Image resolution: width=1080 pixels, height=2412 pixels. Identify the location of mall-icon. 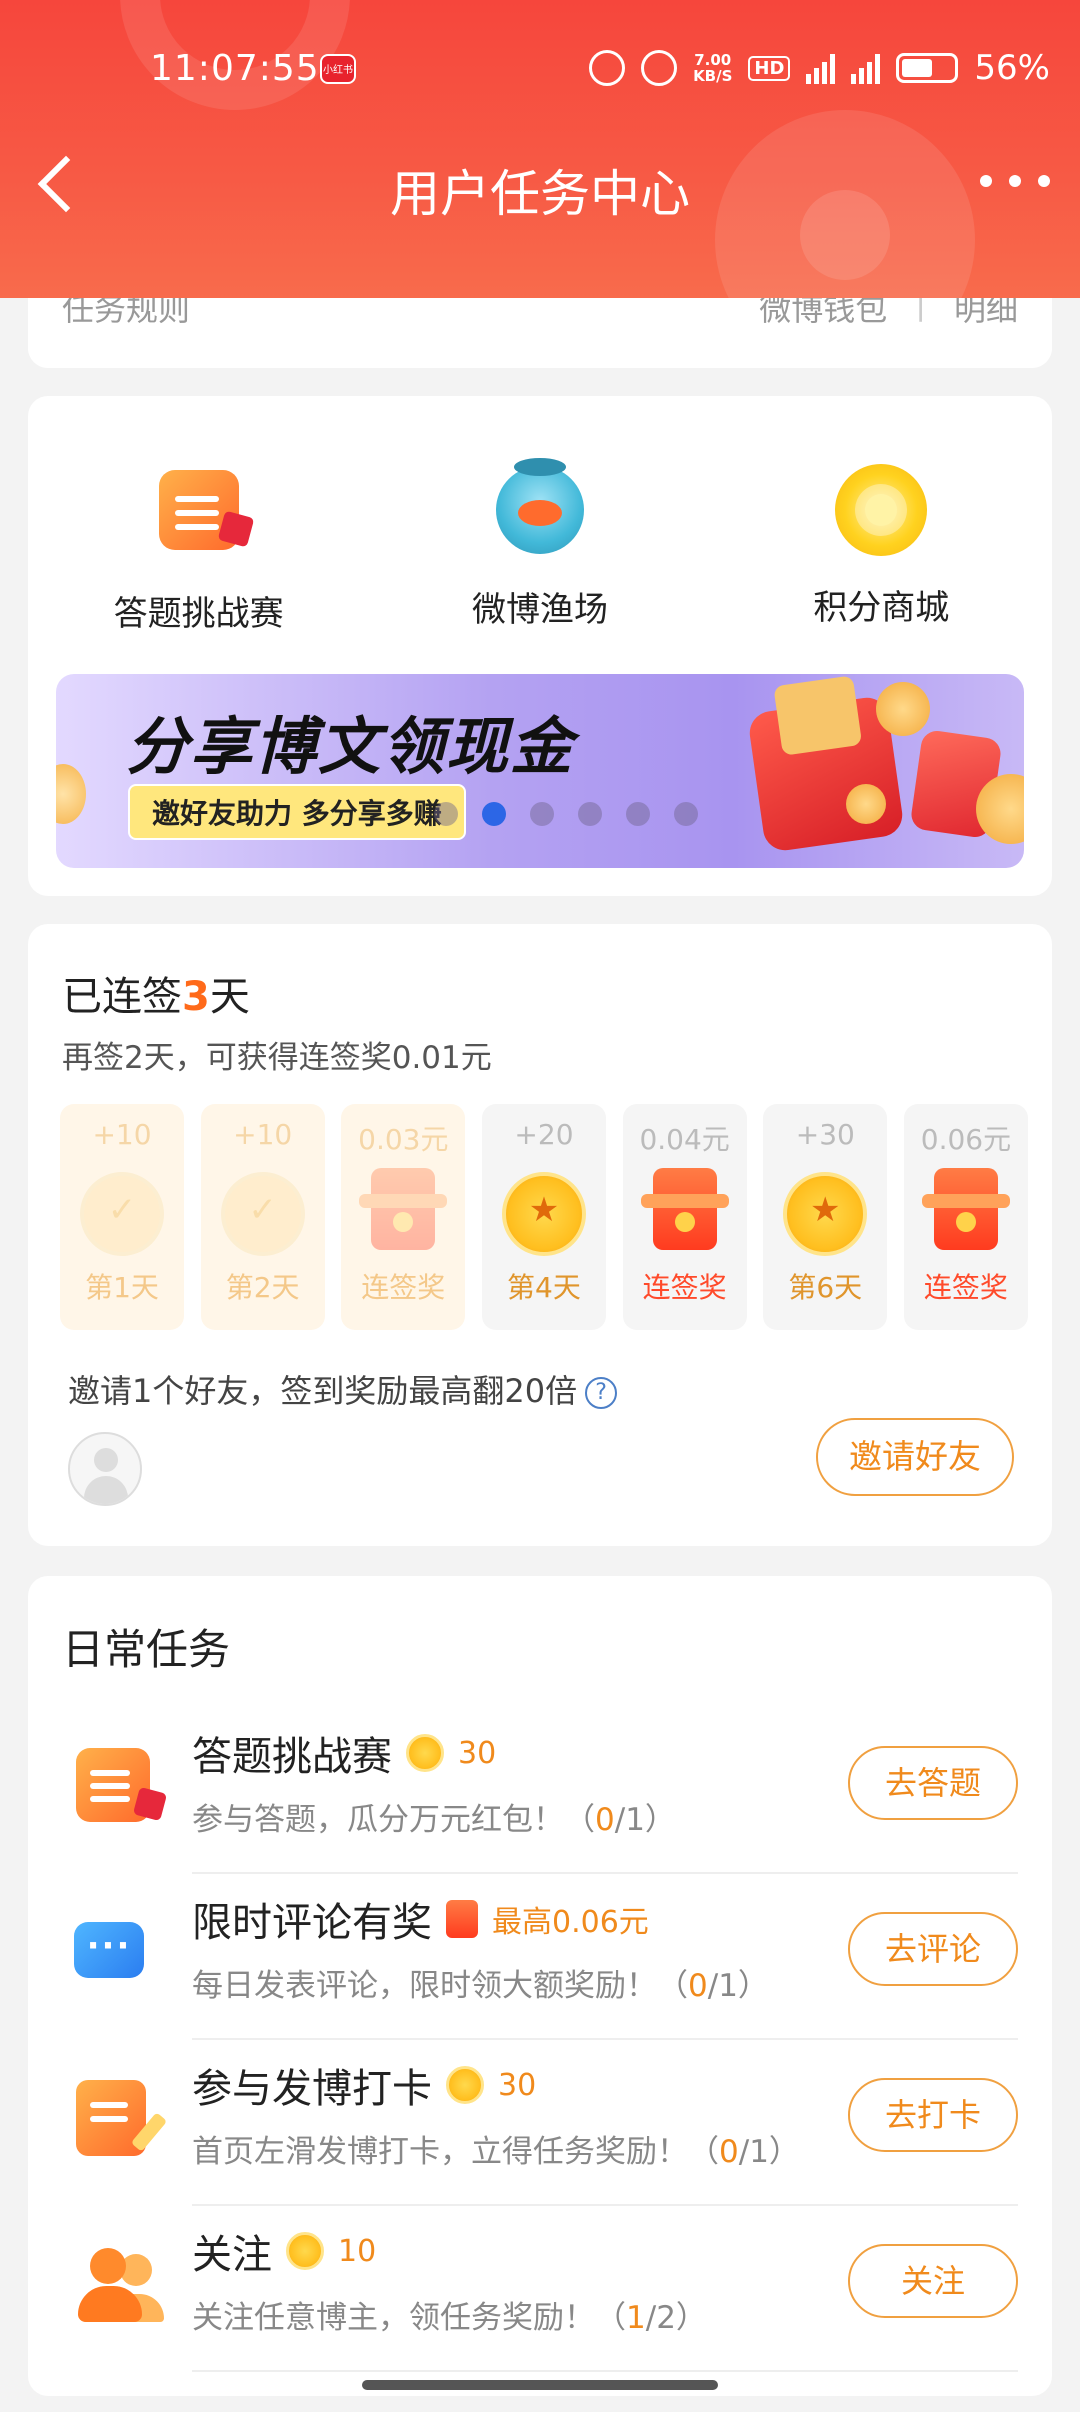
(881, 510).